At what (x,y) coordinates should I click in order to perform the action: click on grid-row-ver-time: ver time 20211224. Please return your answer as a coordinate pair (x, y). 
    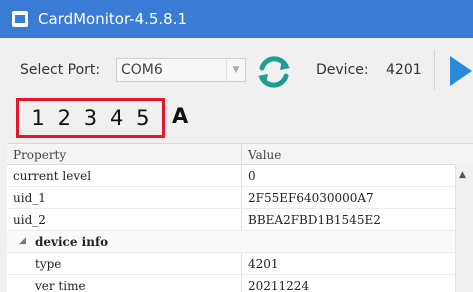
    Looking at the image, I should click on (240, 283).